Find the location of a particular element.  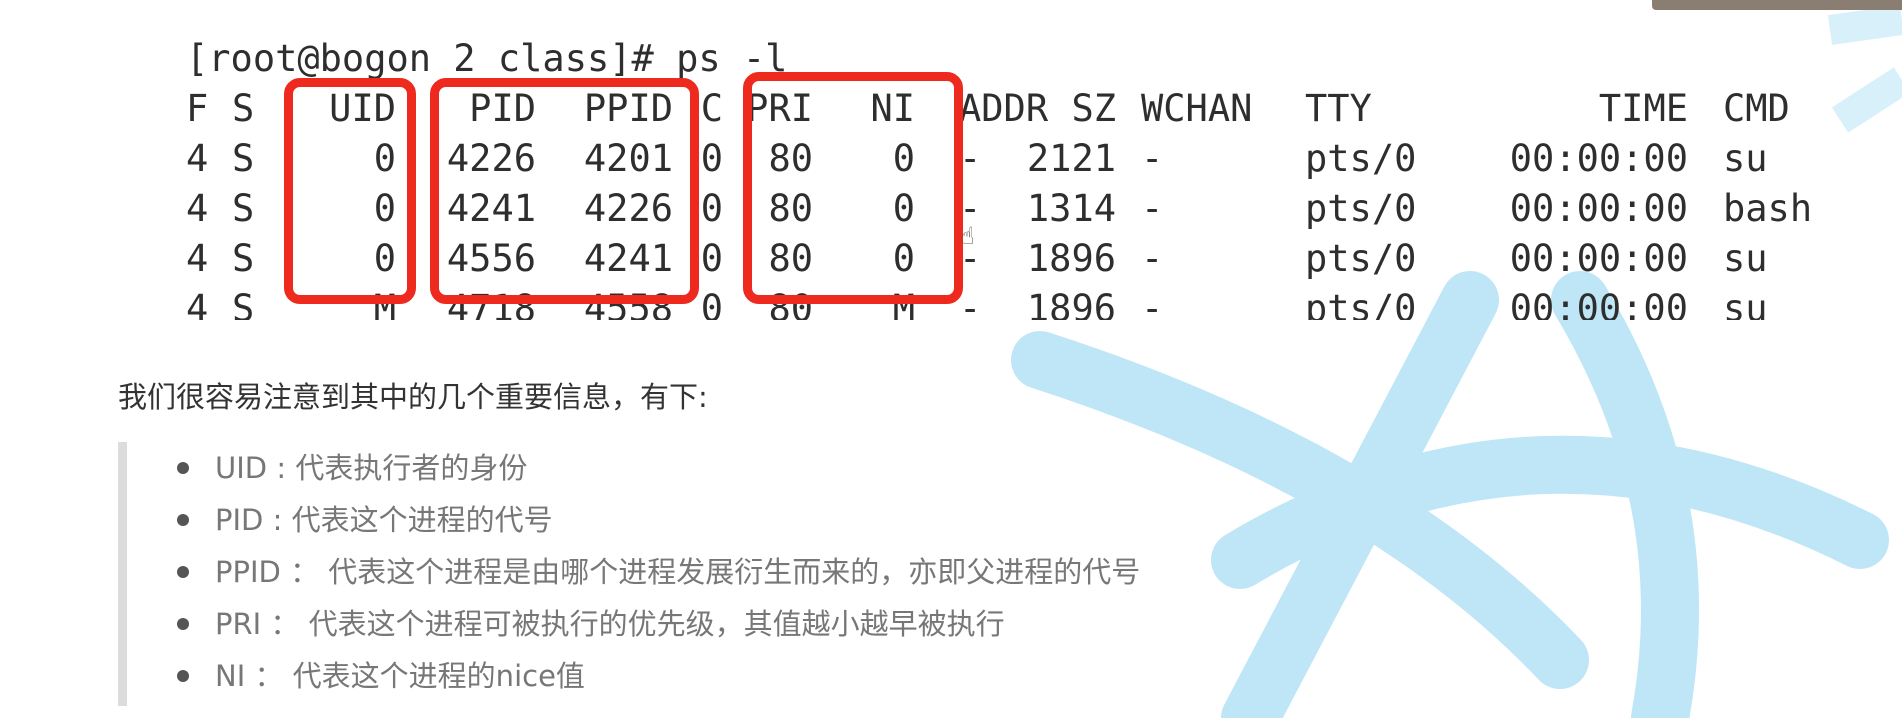

list-item: PRI ： 代表这个进程可被执行的优先级，其值越小越早被执行 is located at coordinates (591, 624).